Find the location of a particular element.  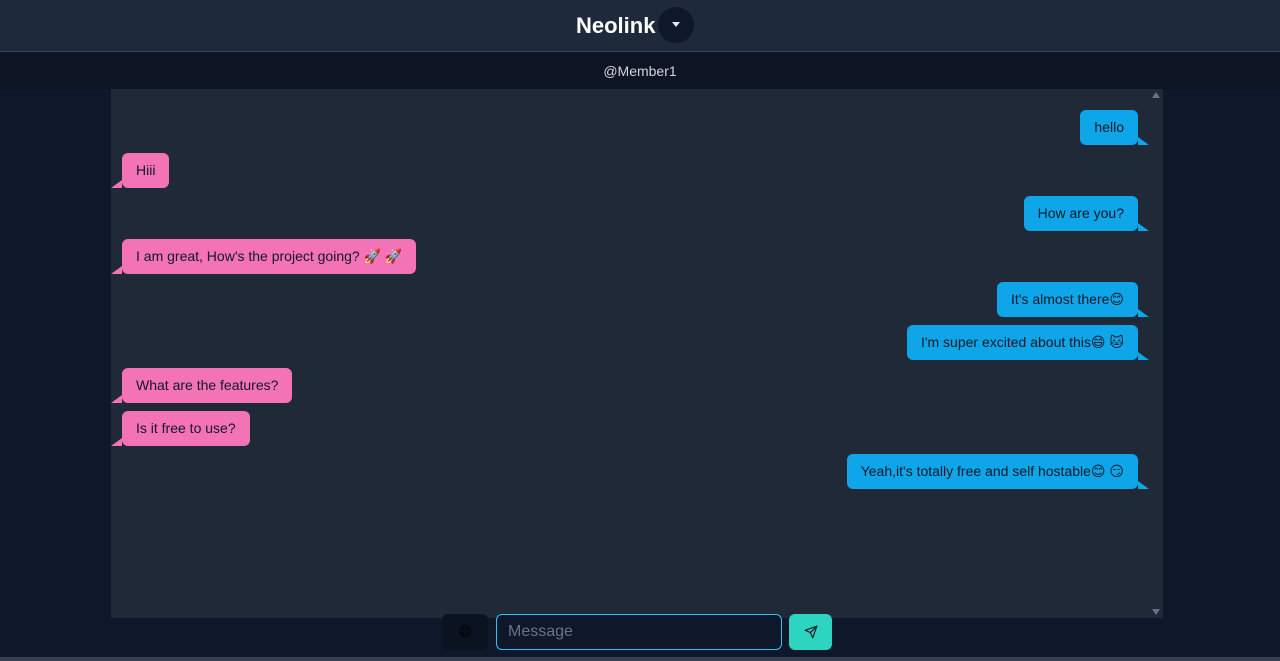

message-bubble-received: Hiii is located at coordinates (140, 170).